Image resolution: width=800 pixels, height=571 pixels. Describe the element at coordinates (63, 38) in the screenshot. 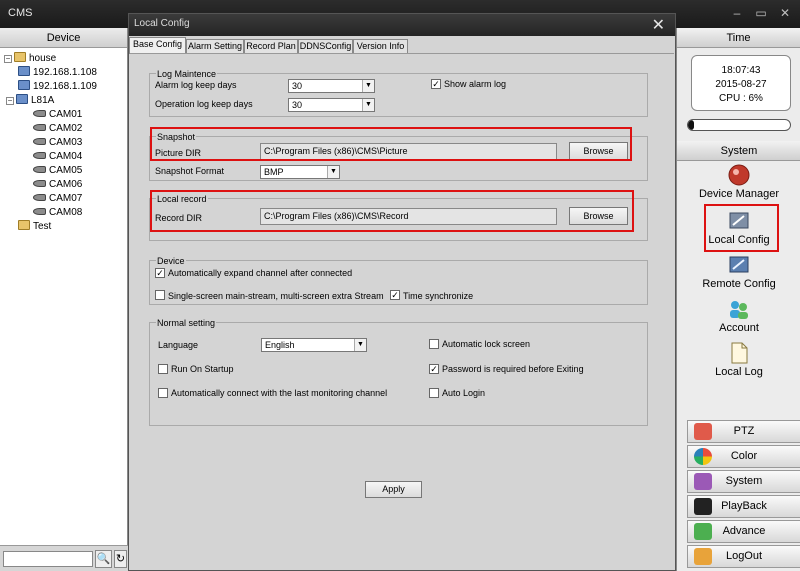

I see `device-panel-header: Device` at that location.